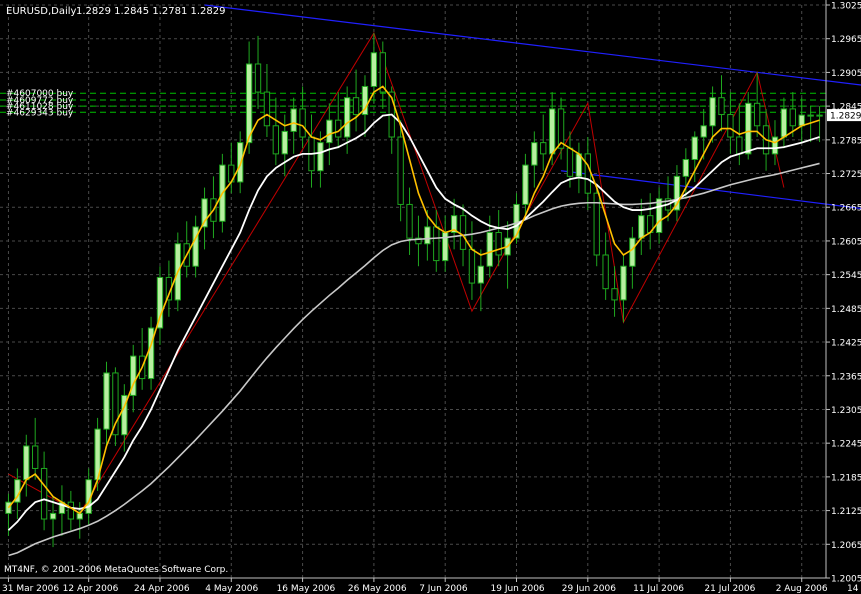 This screenshot has height=594, width=861. I want to click on x-tick-label: 14 Aug 2006, so click(854, 589).